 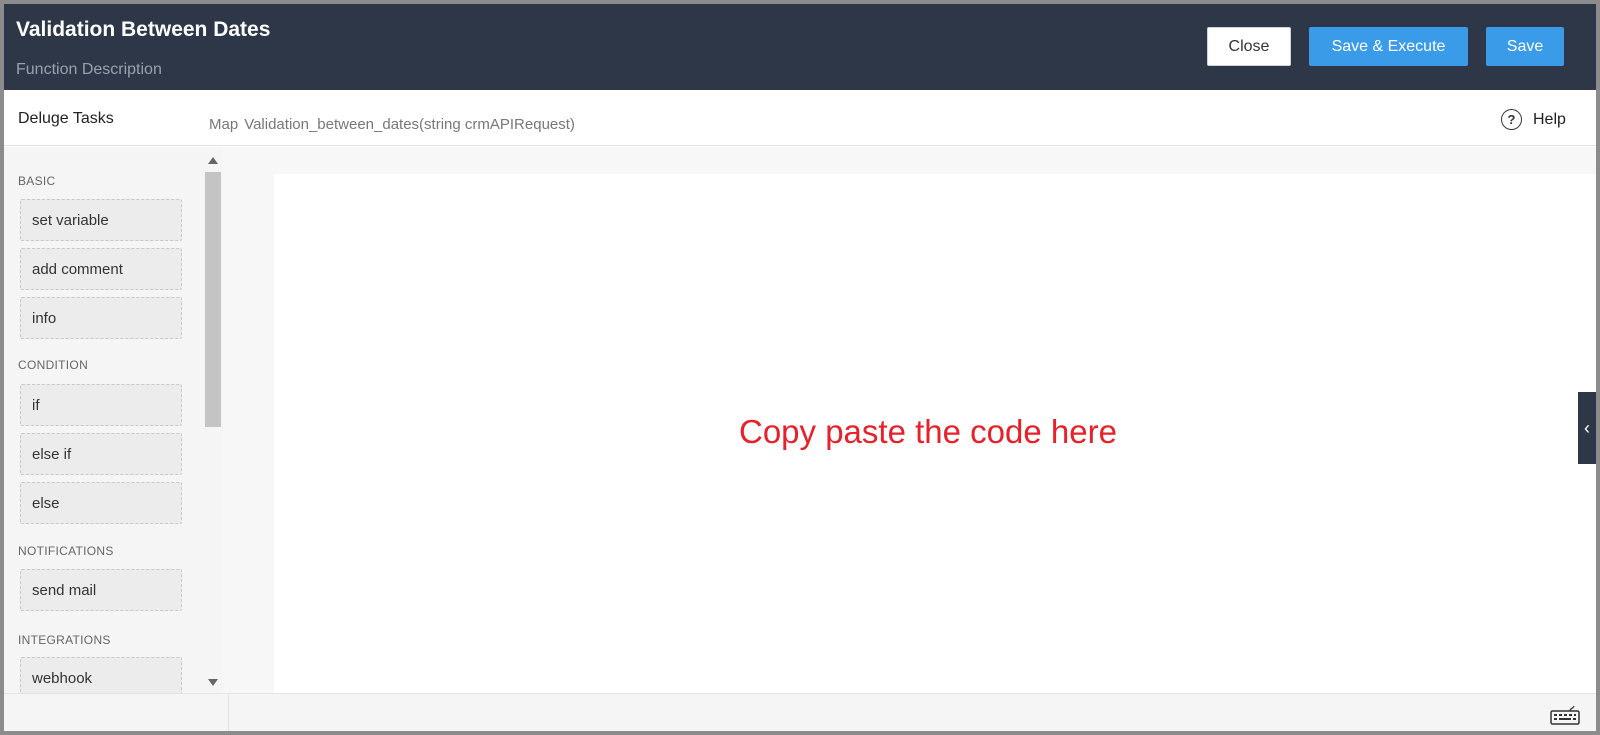 What do you see at coordinates (101, 220) in the screenshot?
I see `task-set-variable: set variable` at bounding box center [101, 220].